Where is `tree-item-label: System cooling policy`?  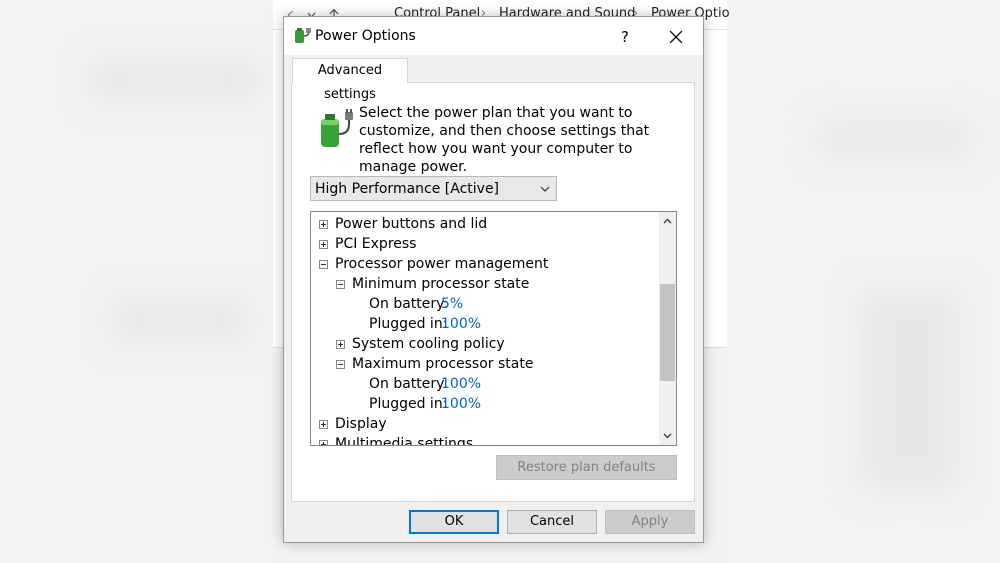 tree-item-label: System cooling policy is located at coordinates (428, 344).